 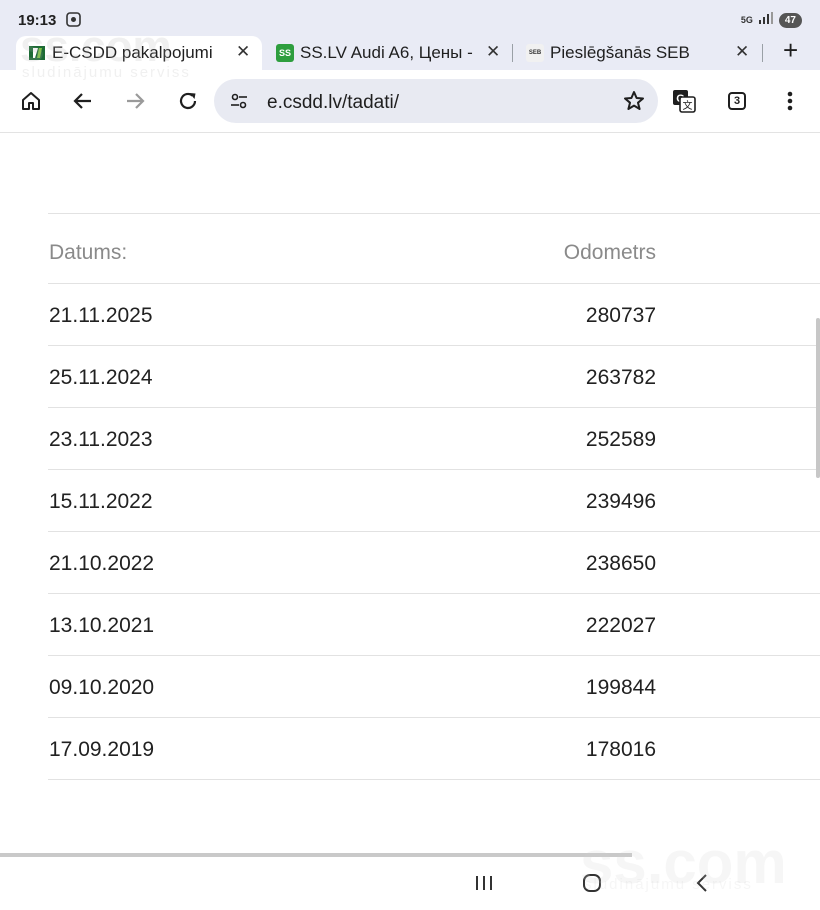 I want to click on tab-ss: SS SS.LV Audi A6, Цены - ✕, so click(x=392, y=53).